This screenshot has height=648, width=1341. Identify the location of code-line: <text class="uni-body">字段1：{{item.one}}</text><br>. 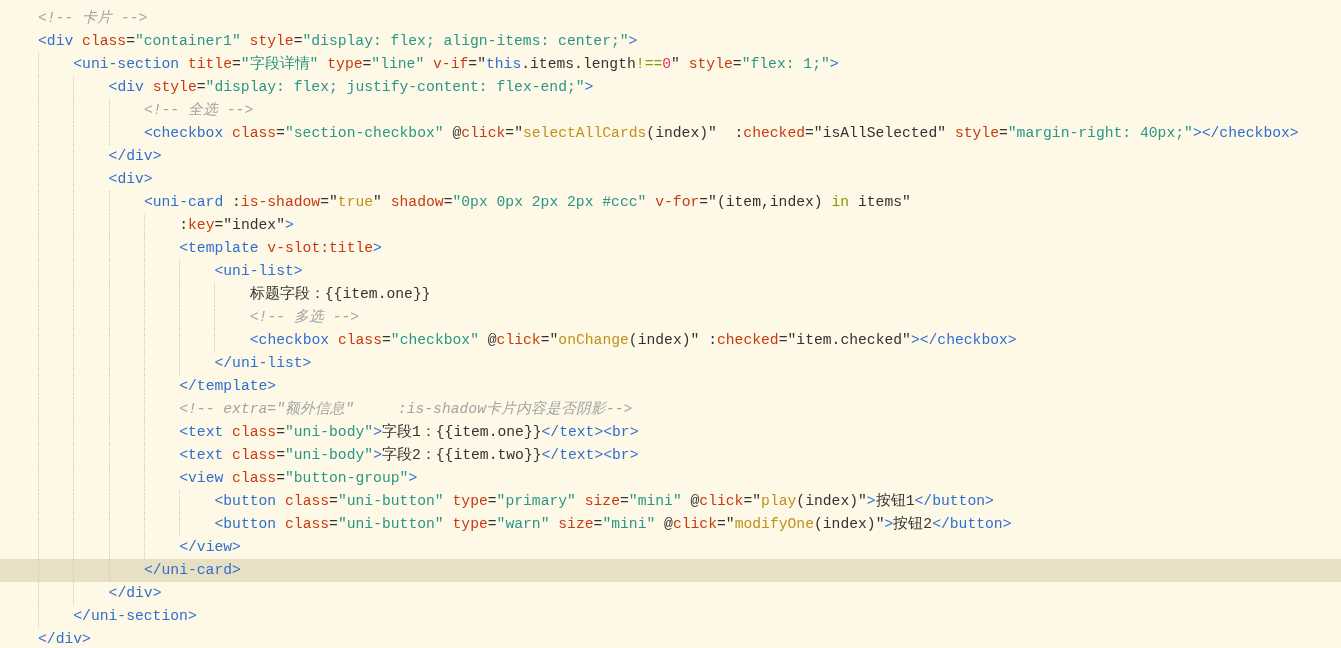
(409, 432).